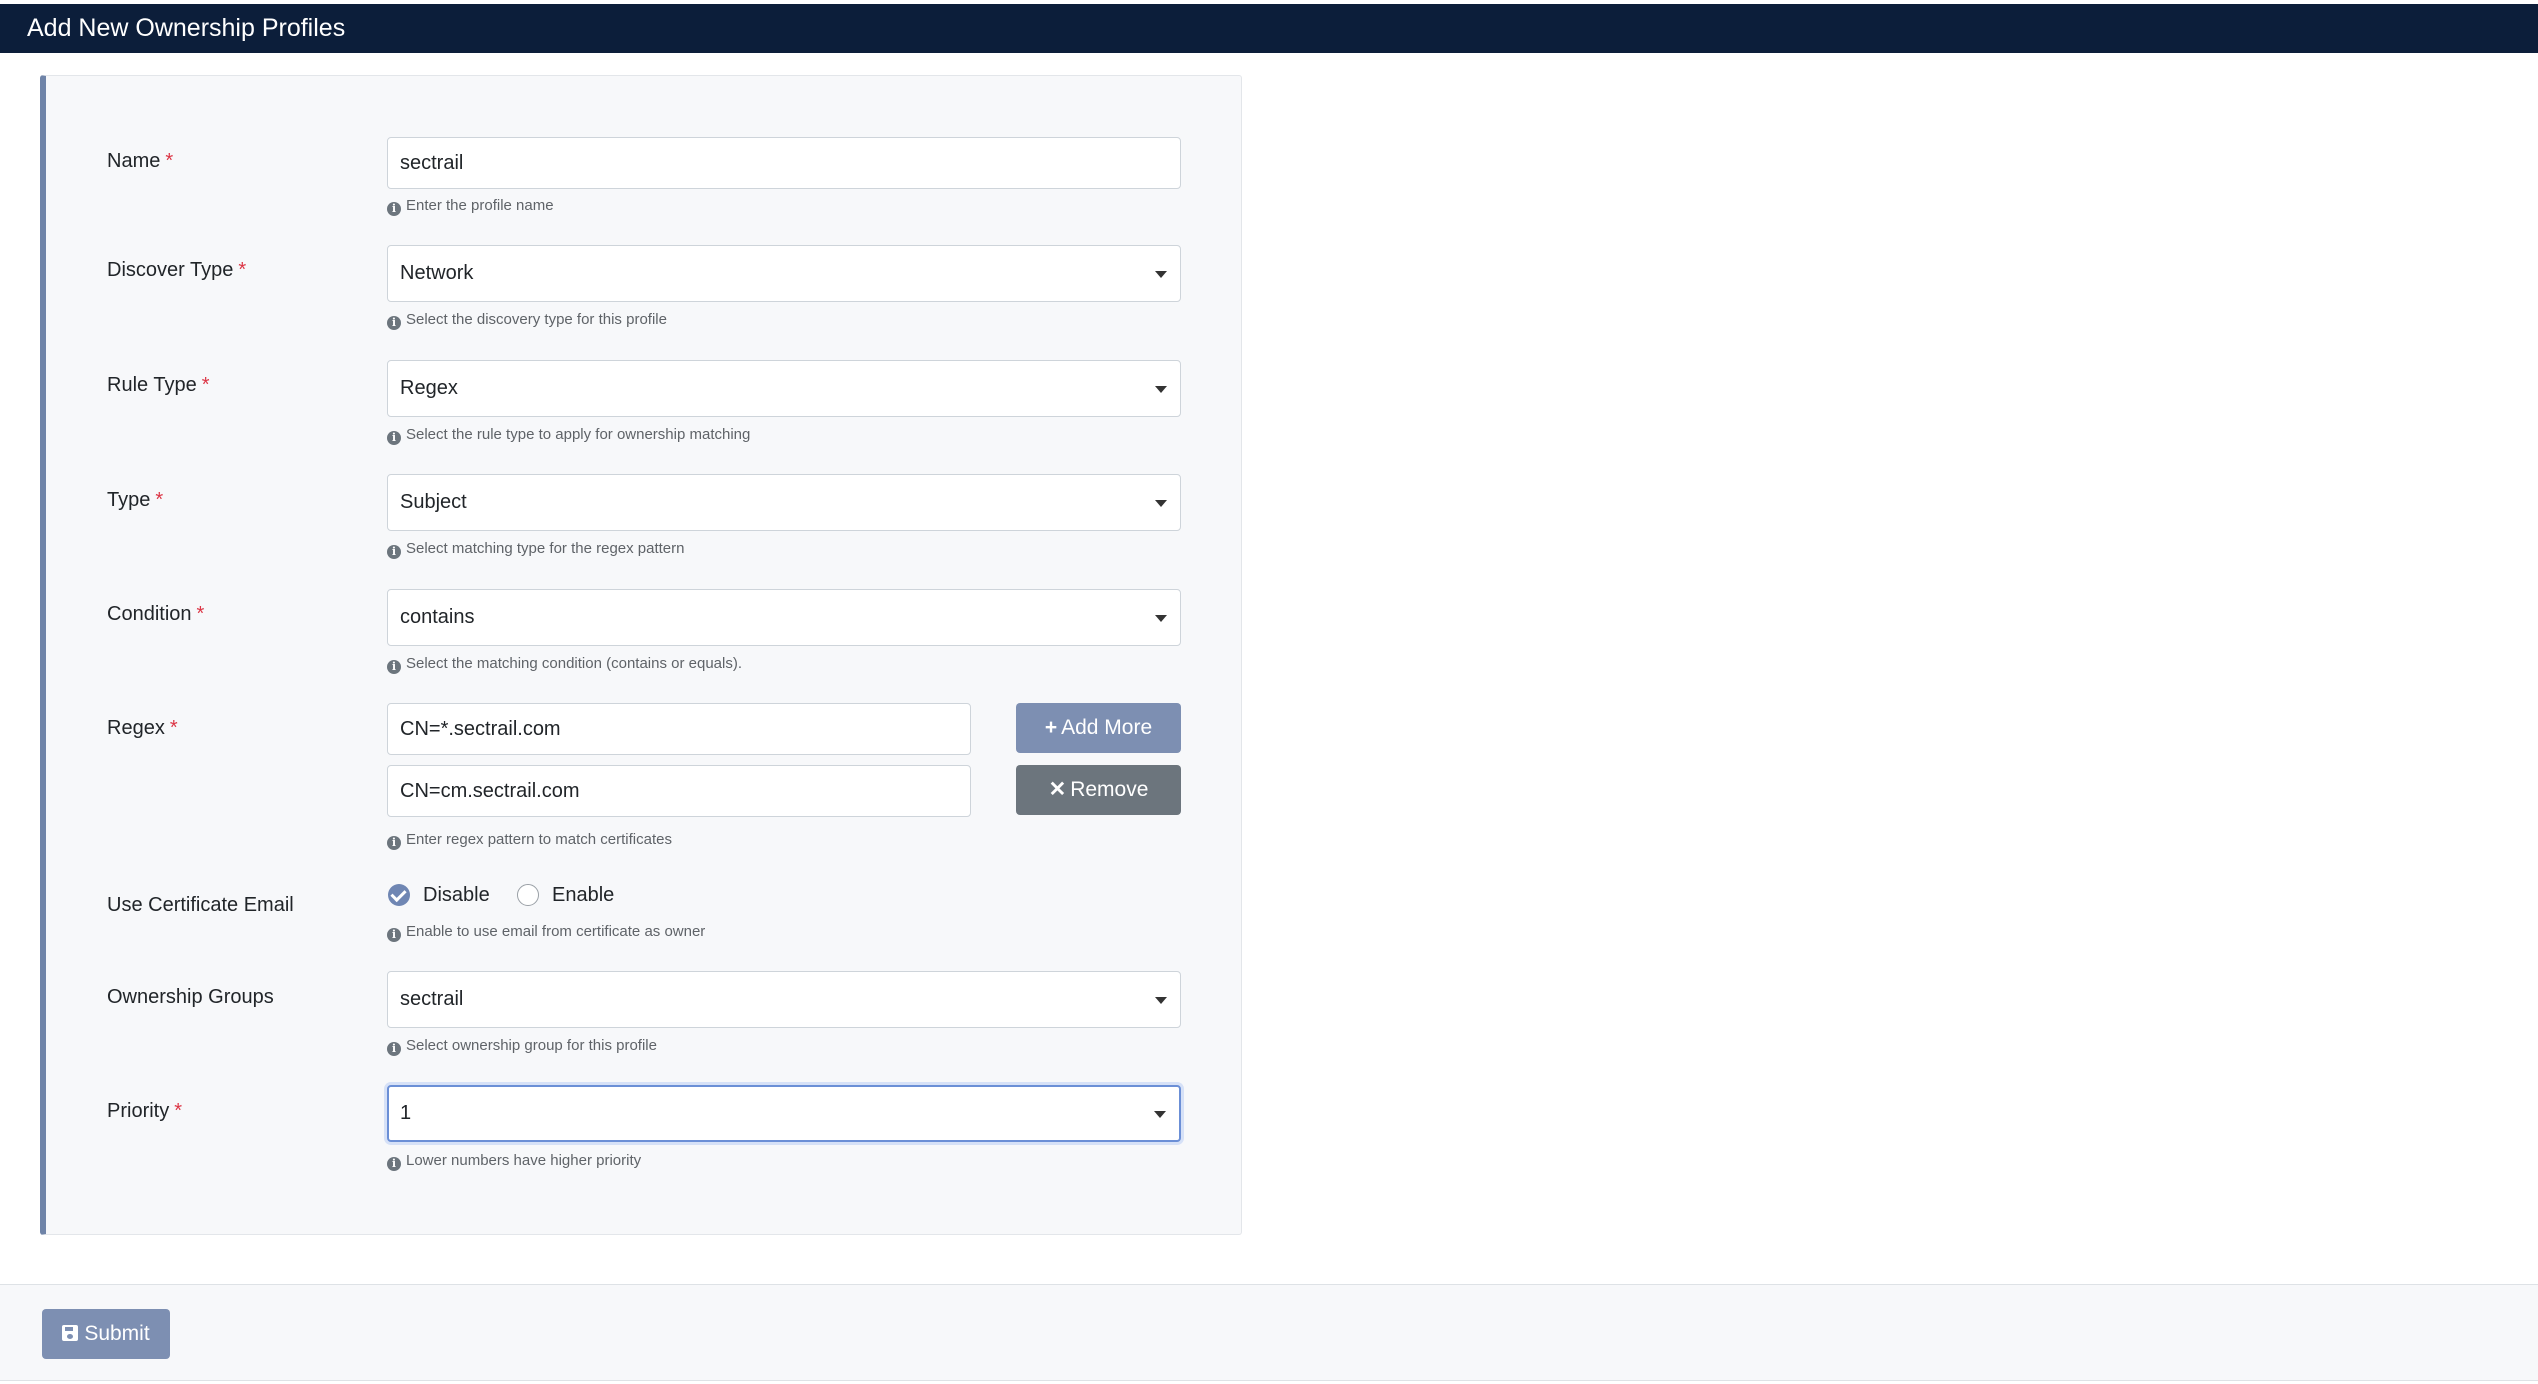 The image size is (2538, 1384). Describe the element at coordinates (1269, 1332) in the screenshot. I see `form-footer: Submit` at that location.